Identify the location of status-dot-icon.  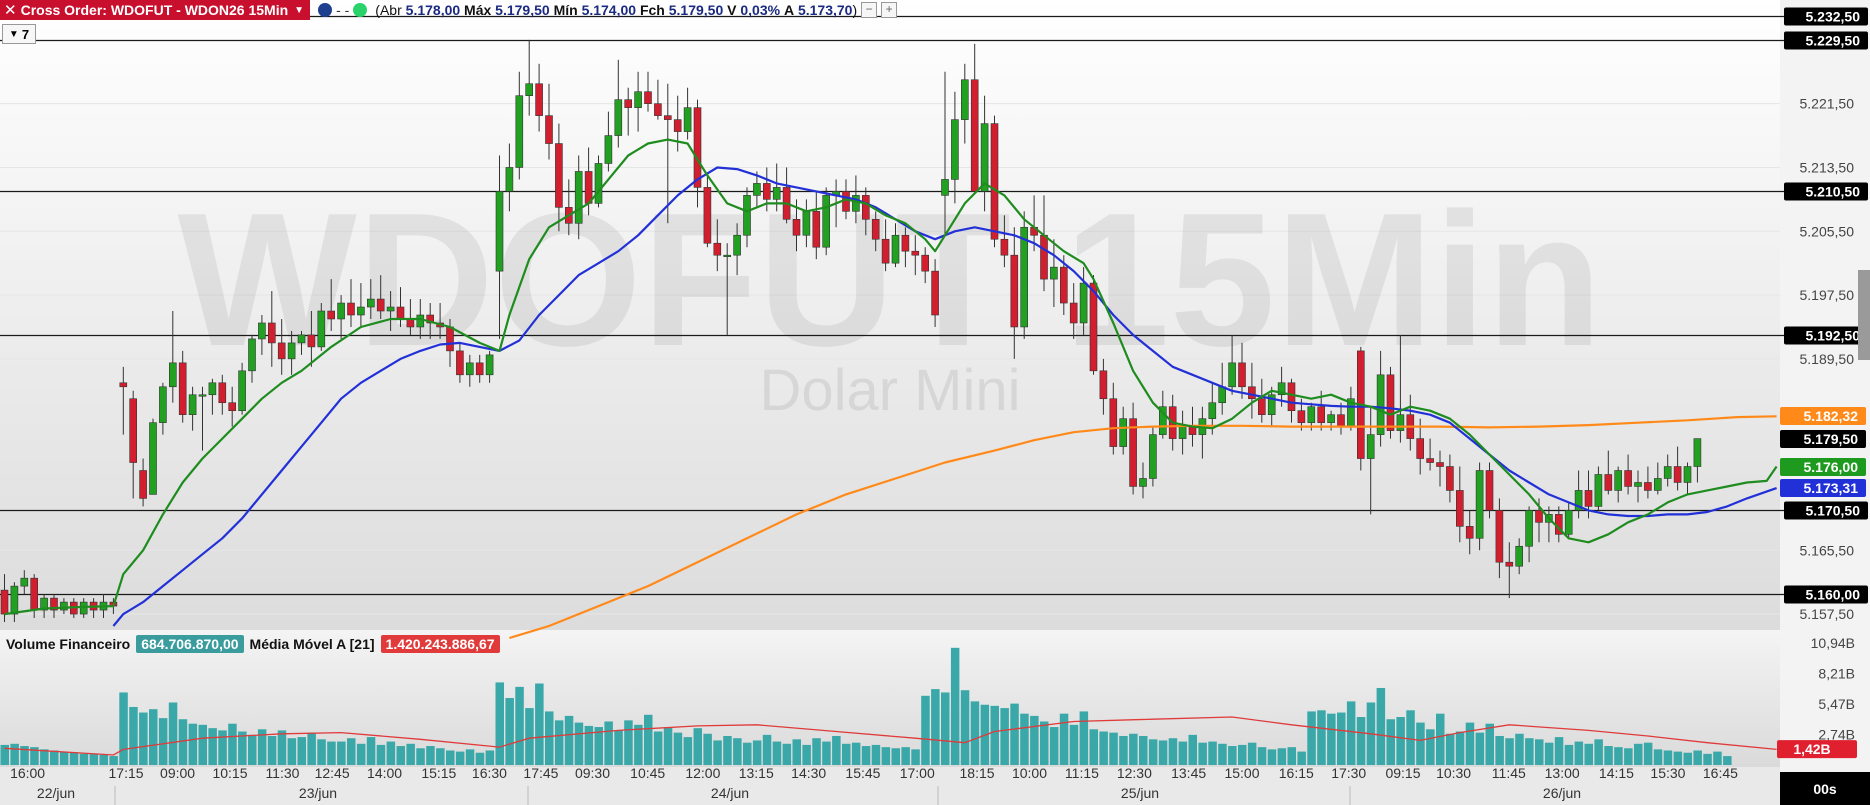
(360, 10).